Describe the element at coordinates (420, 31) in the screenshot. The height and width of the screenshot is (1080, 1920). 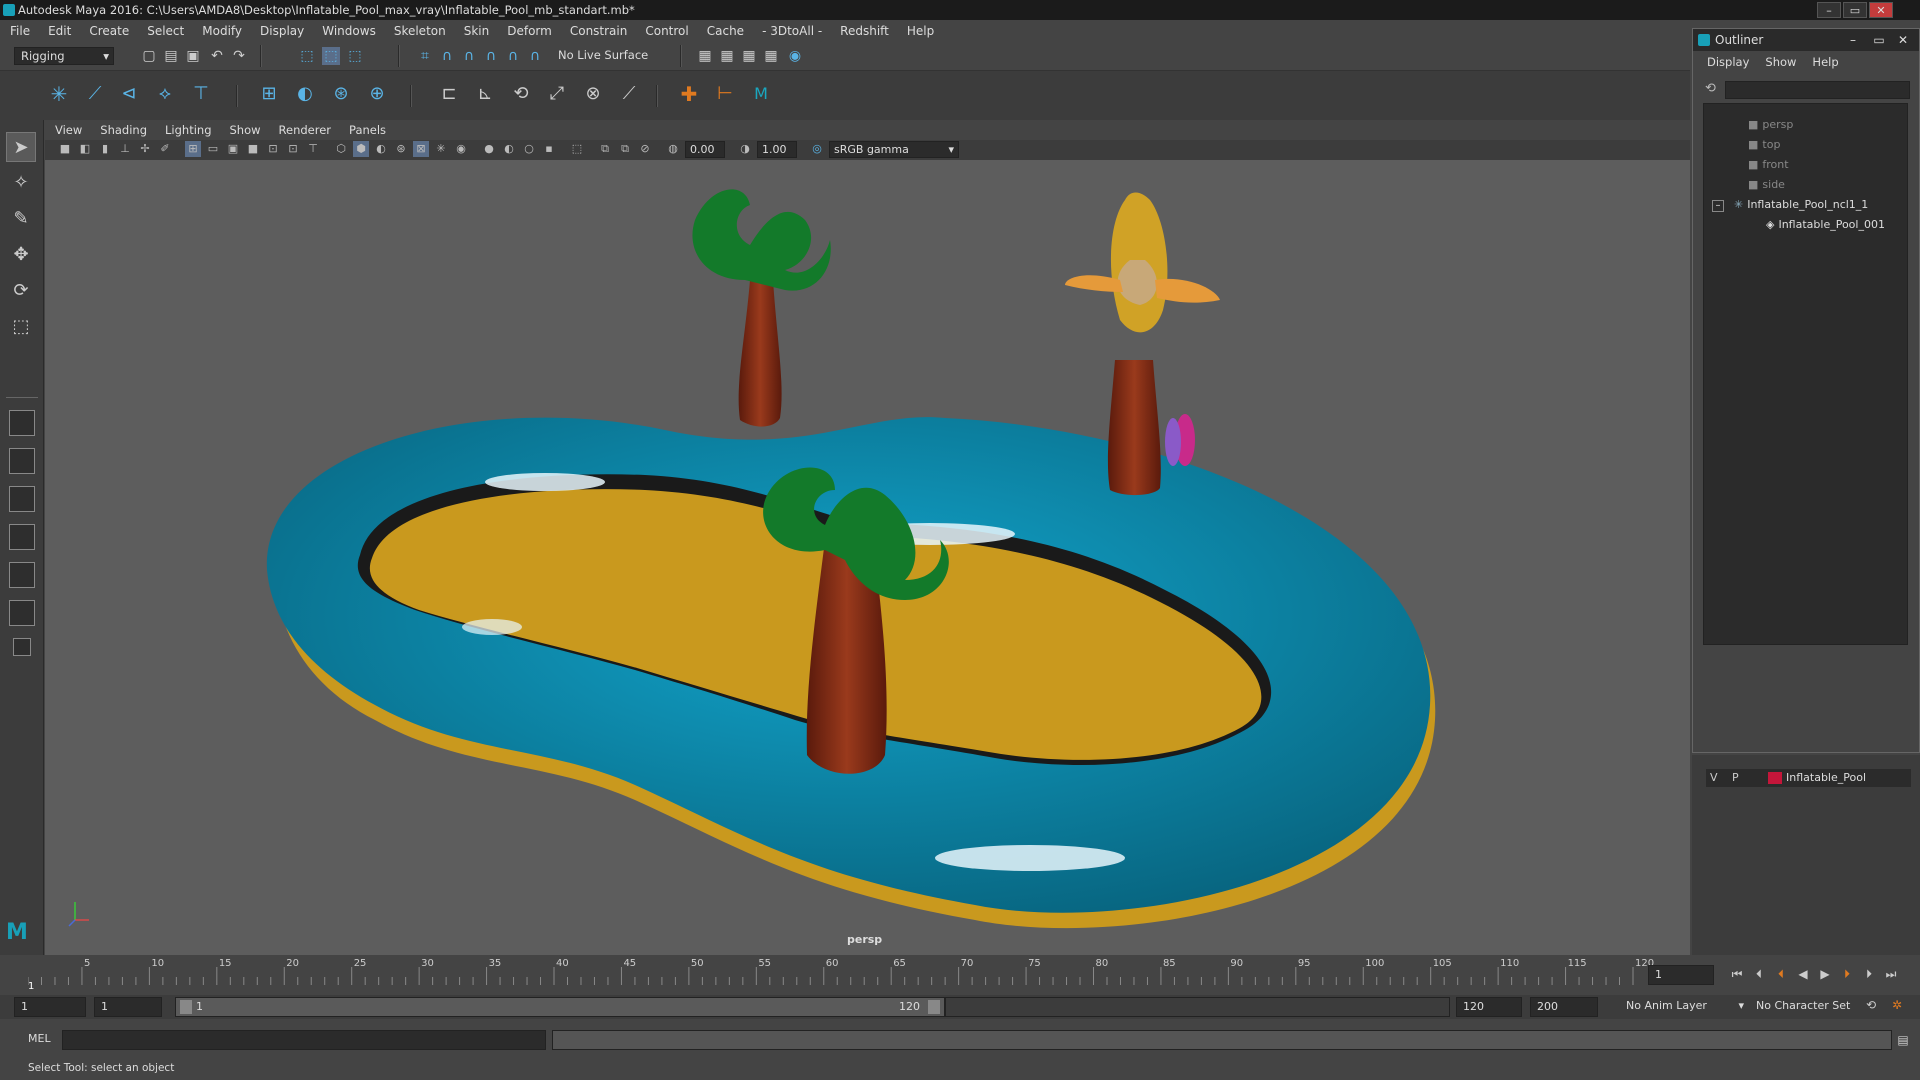
I see `menu-skeleton: Skeleton` at that location.